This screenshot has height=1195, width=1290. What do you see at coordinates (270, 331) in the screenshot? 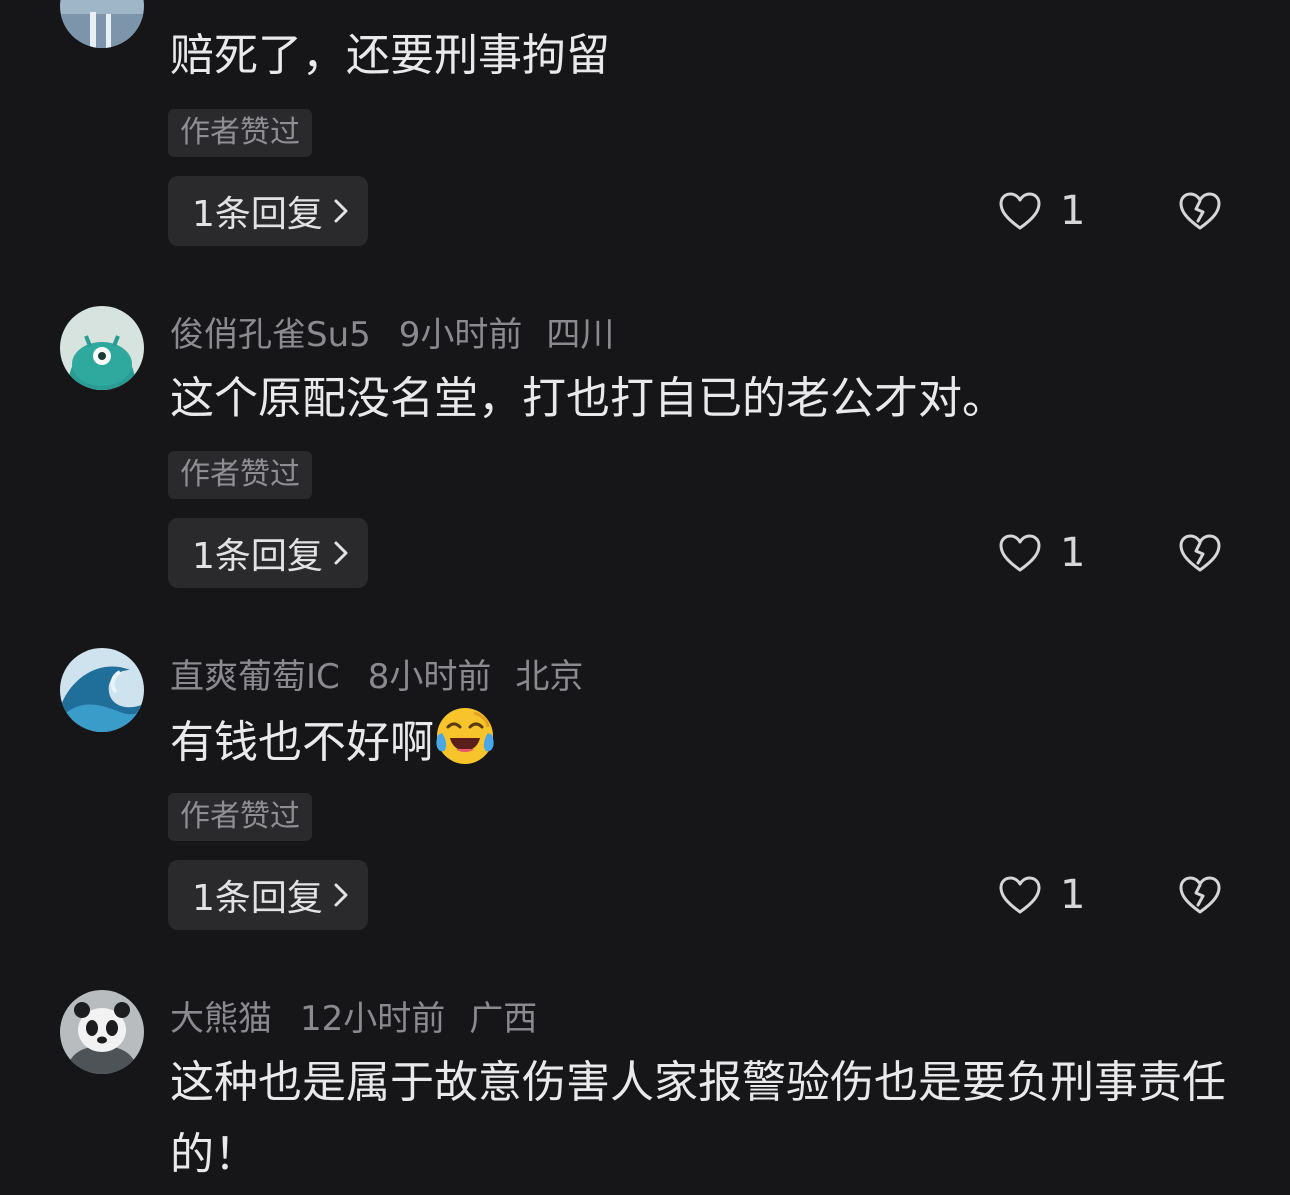
I see `username: 俊俏孔雀Su5` at bounding box center [270, 331].